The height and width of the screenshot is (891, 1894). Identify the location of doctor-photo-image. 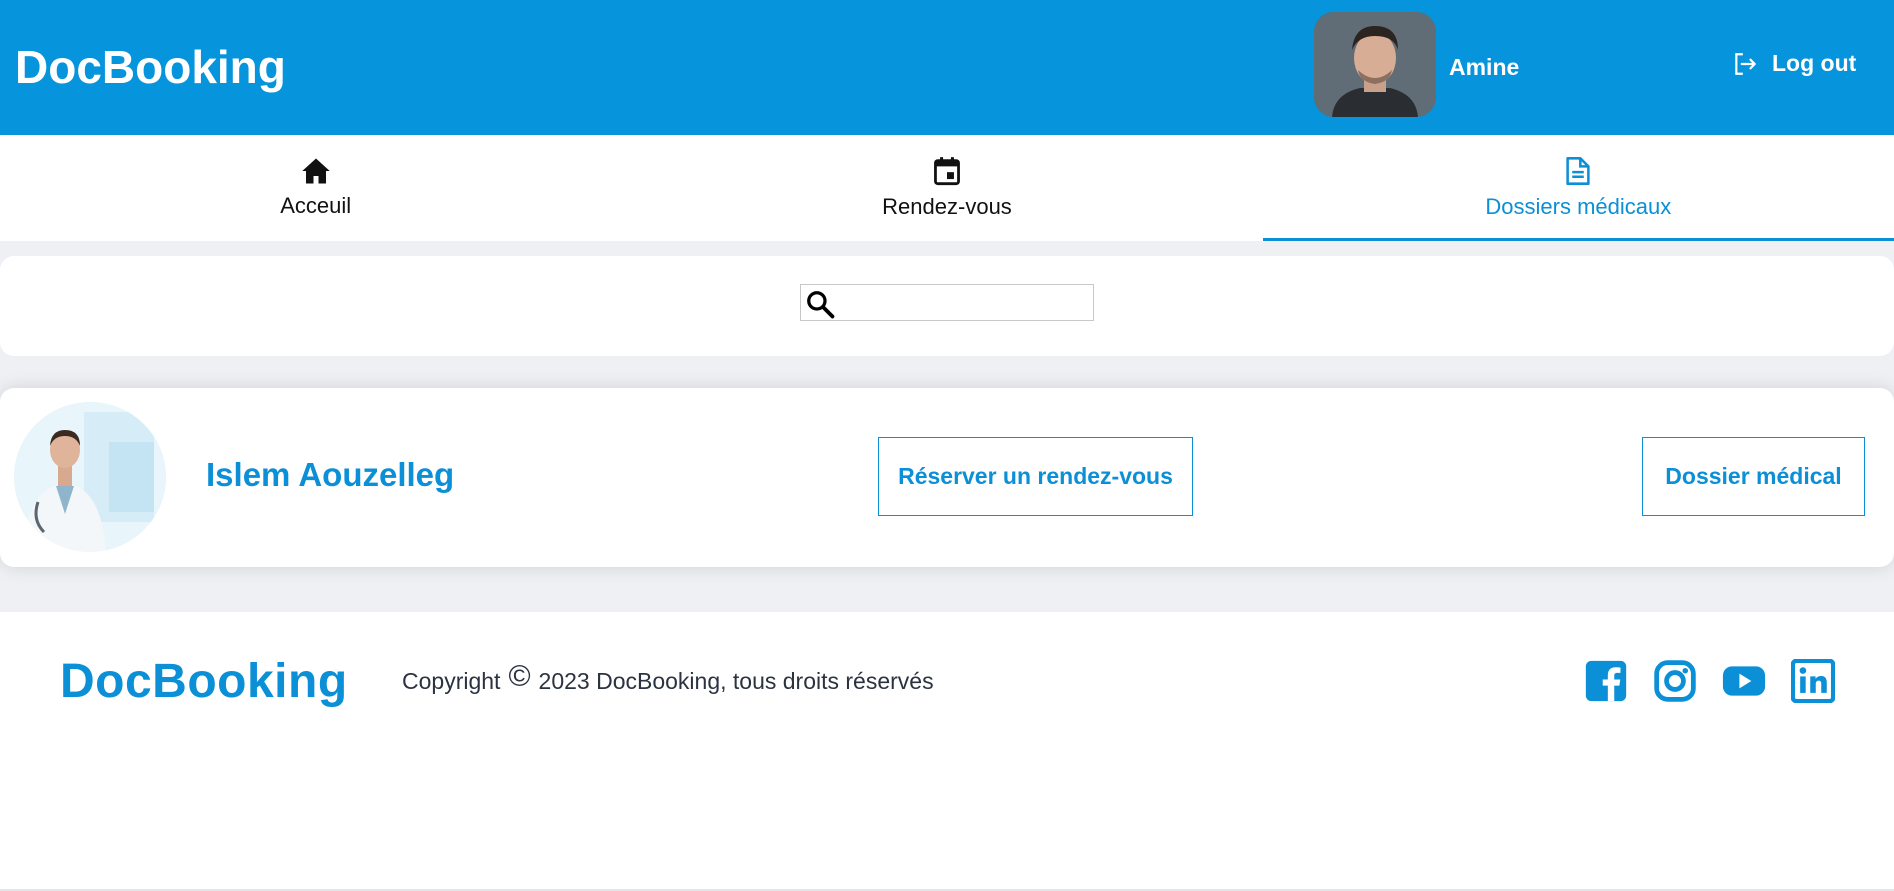
(90, 477).